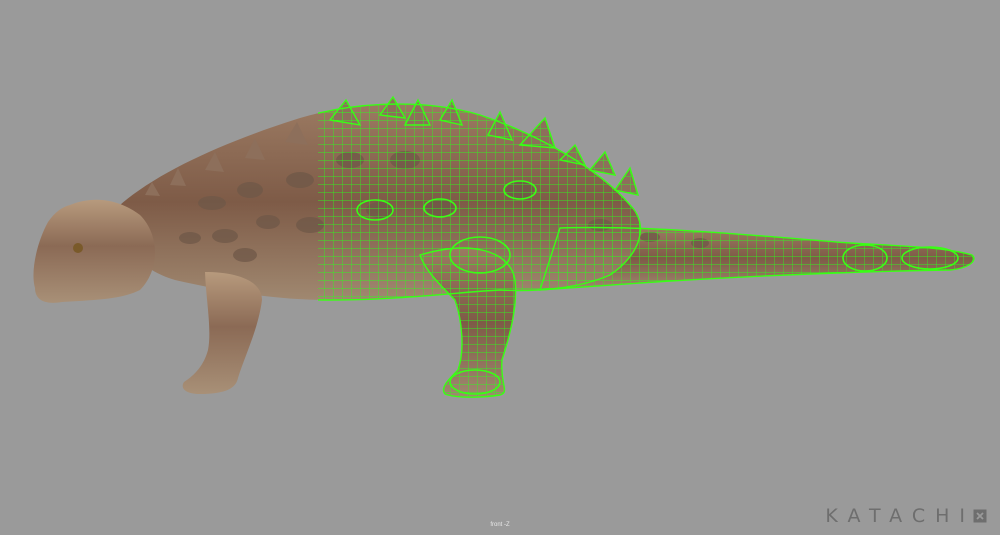 This screenshot has height=535, width=1000. Describe the element at coordinates (78, 248) in the screenshot. I see `model-eye` at that location.